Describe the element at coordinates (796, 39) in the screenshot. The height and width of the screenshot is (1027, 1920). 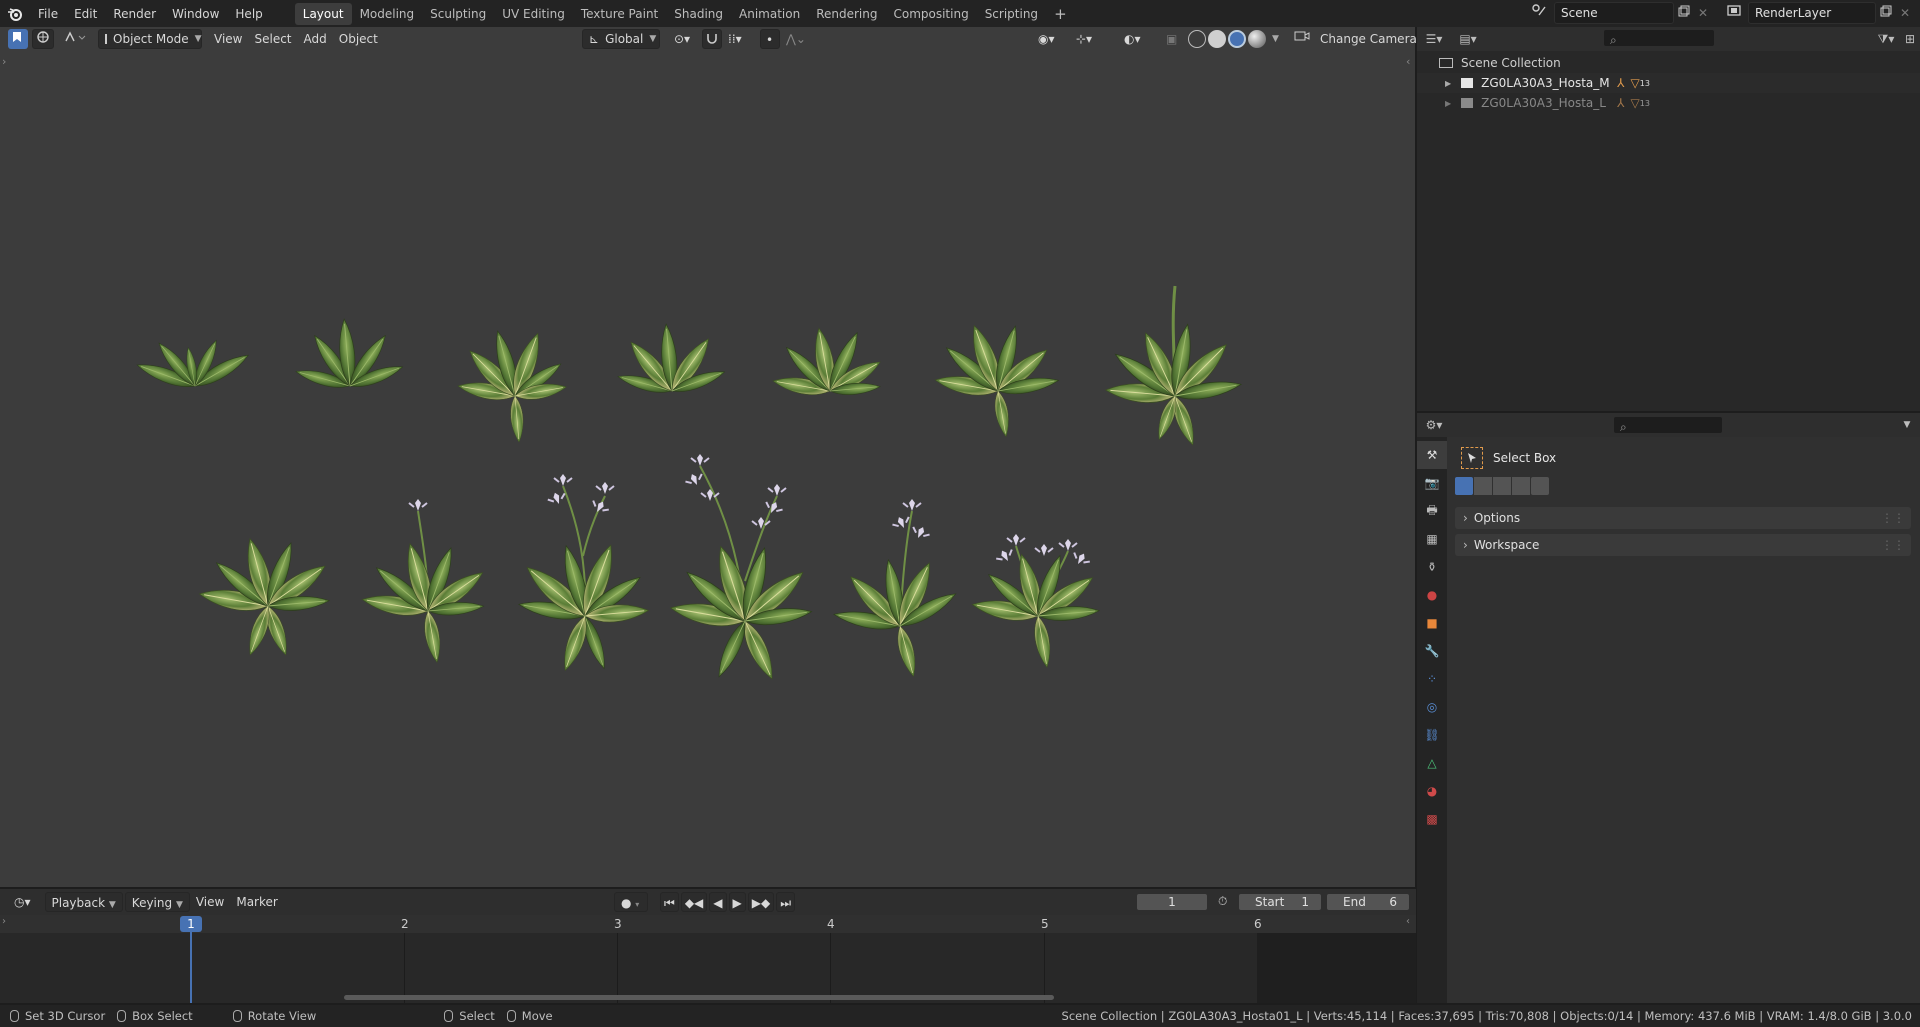
I see `falloff-icon: ⋀⌄` at that location.